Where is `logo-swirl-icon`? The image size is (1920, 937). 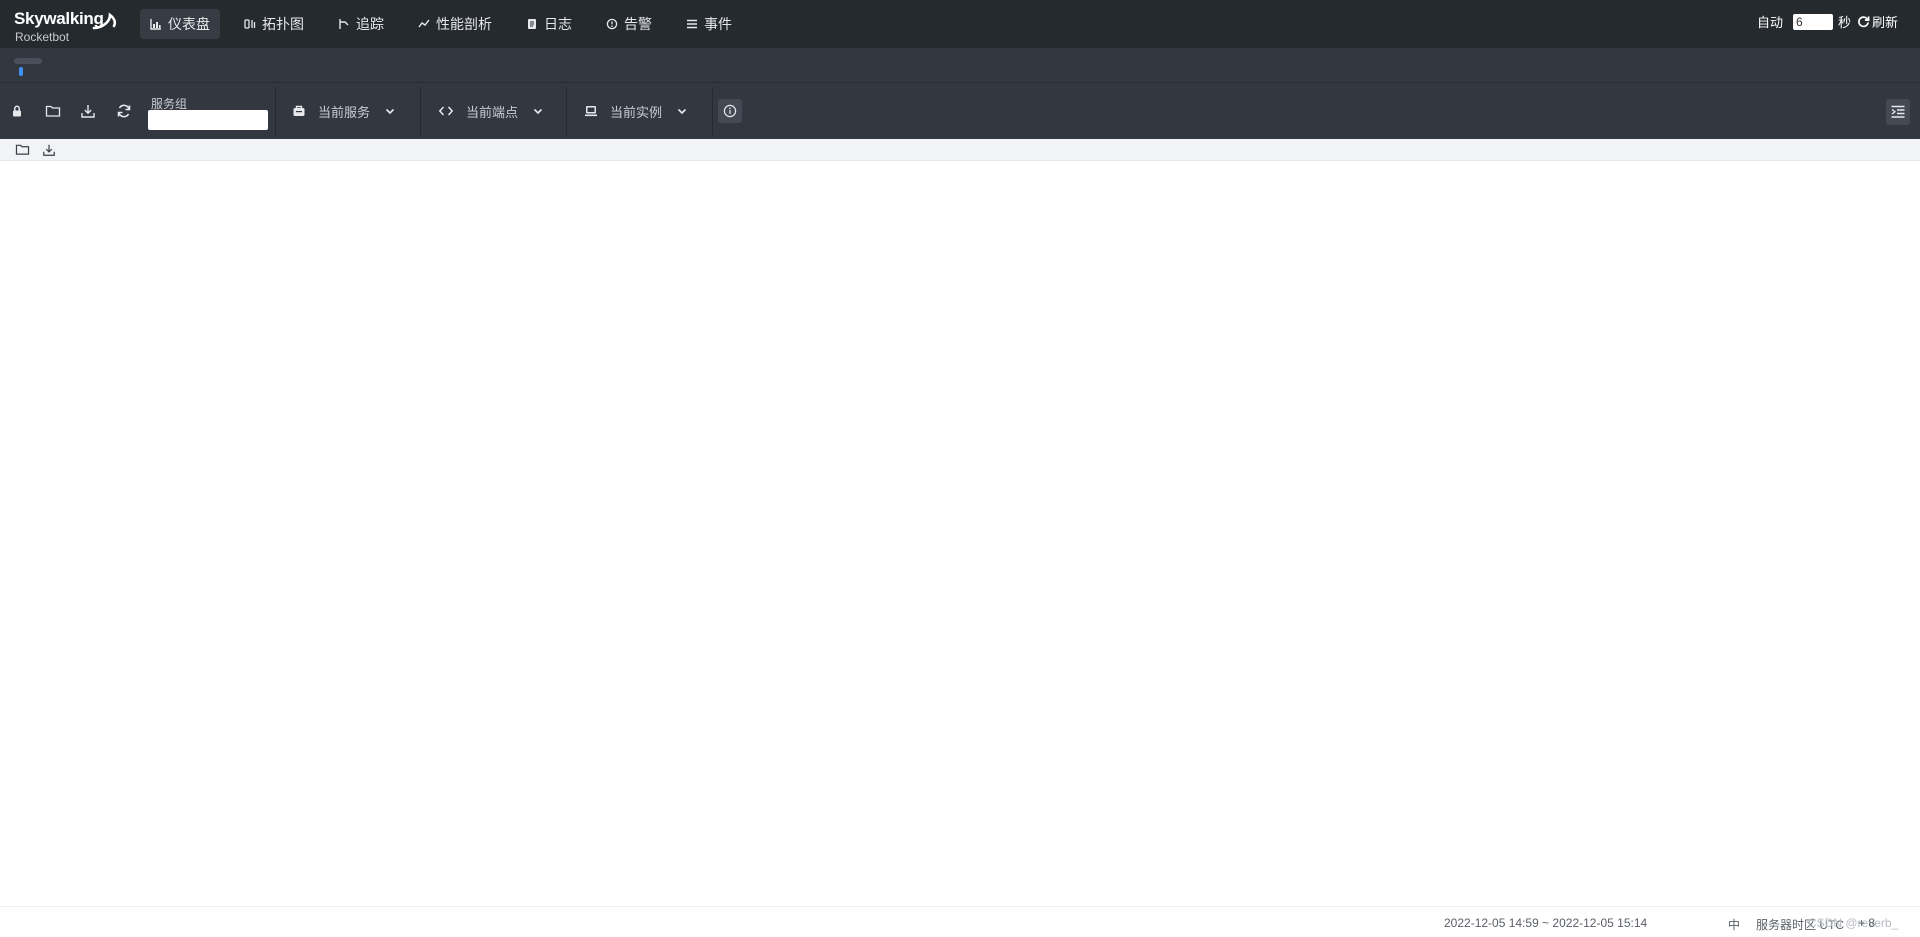
logo-swirl-icon is located at coordinates (104, 21).